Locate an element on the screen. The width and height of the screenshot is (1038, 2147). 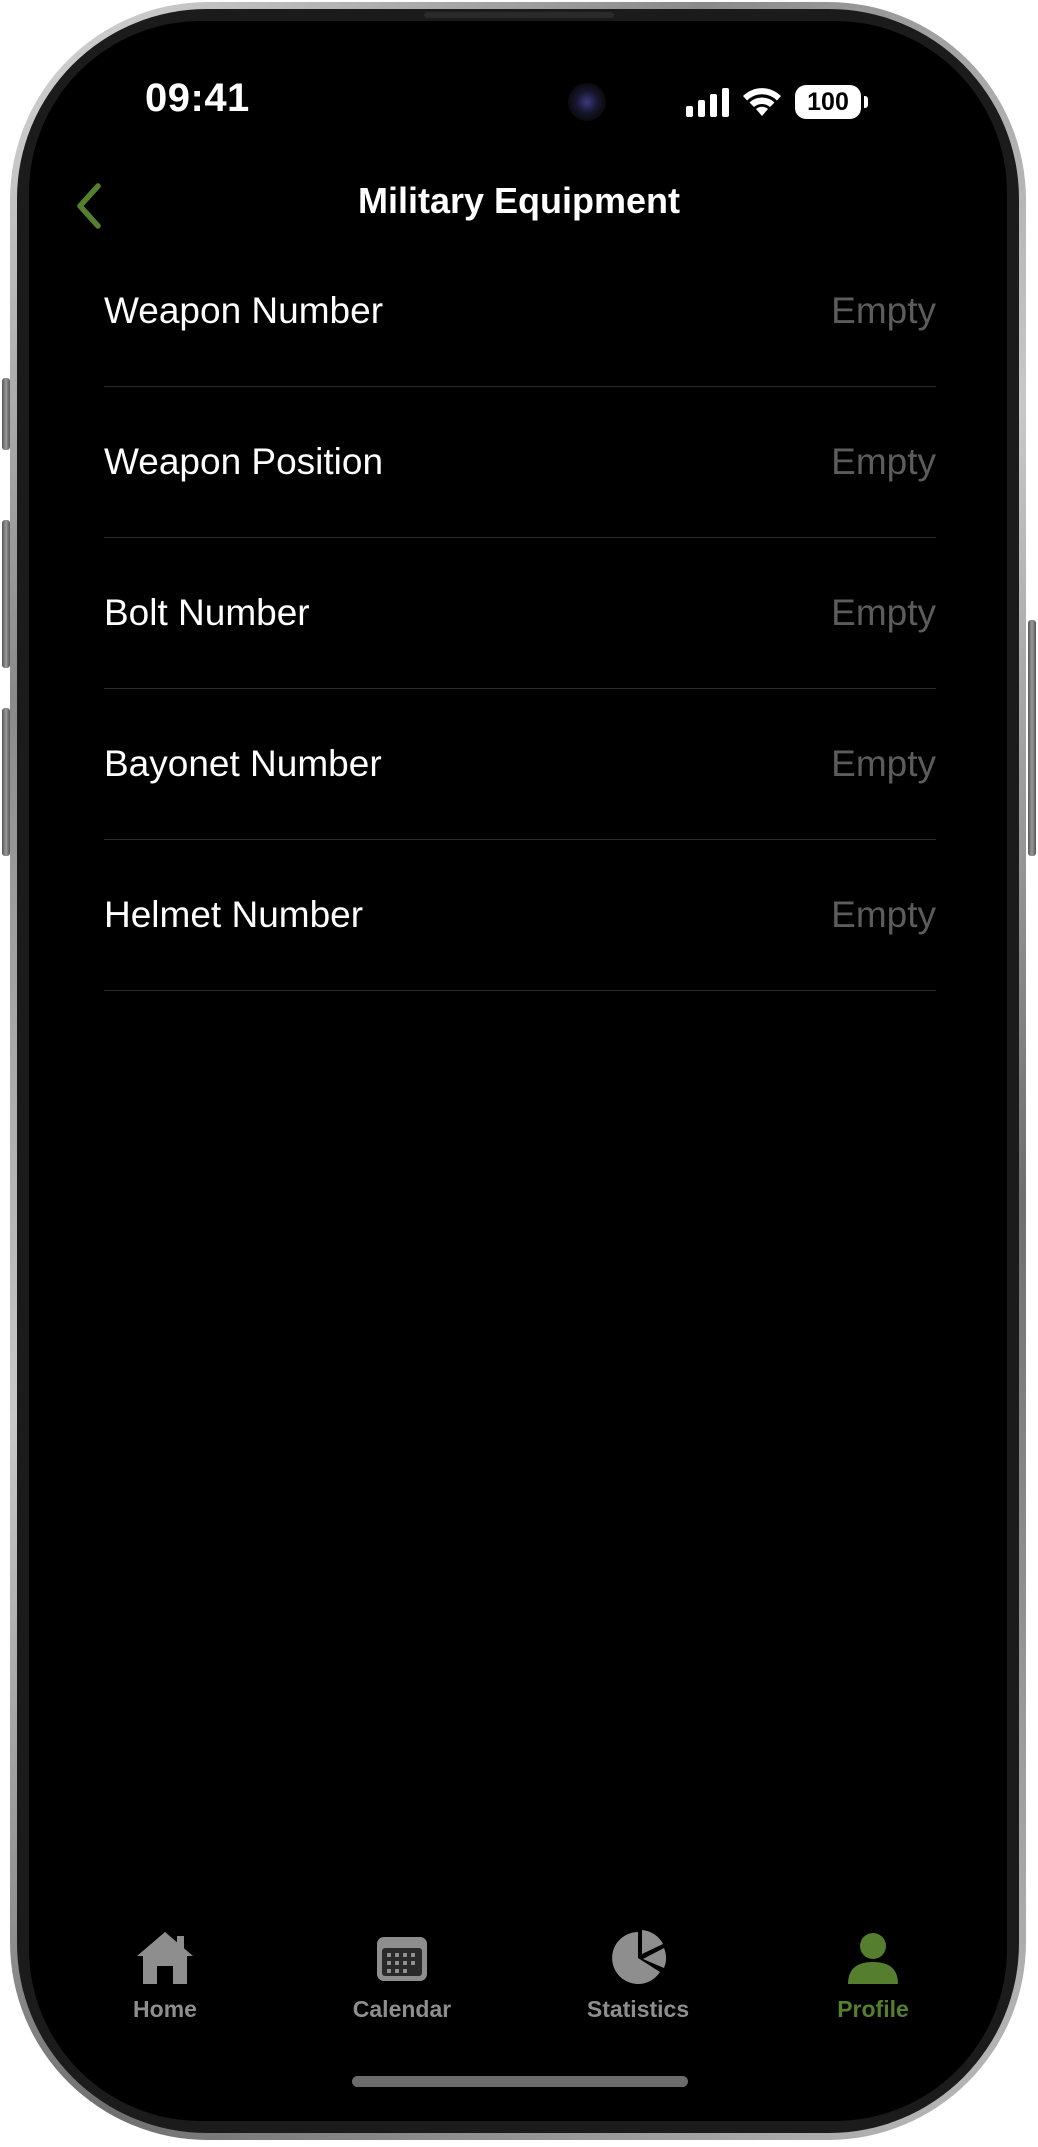
front-camera is located at coordinates (587, 102).